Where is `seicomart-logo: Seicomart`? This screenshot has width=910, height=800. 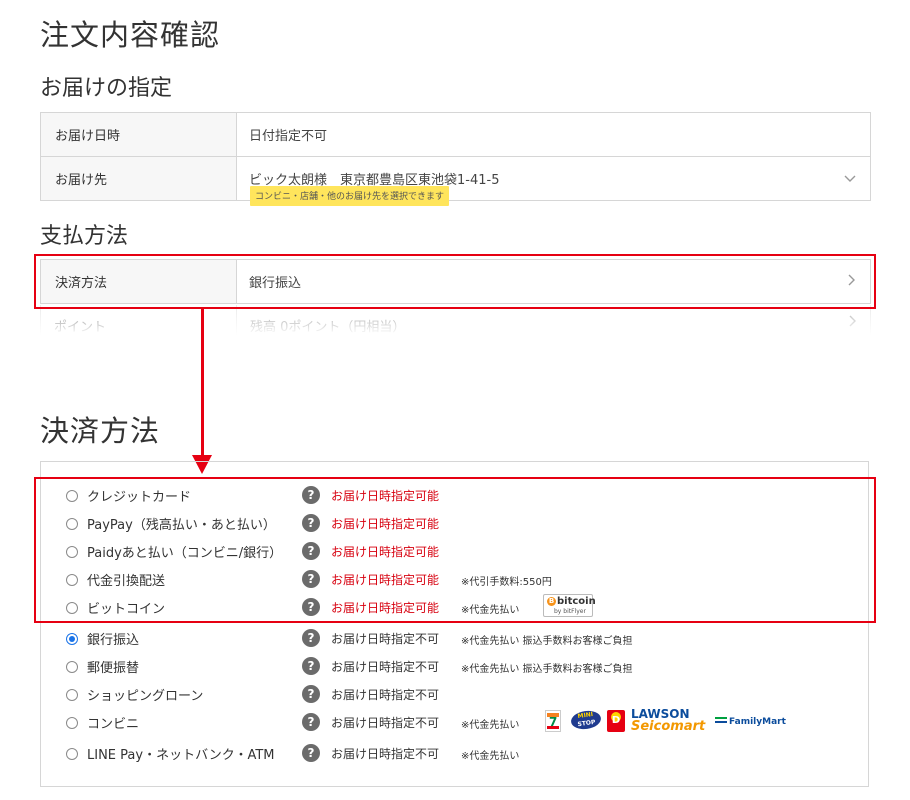 seicomart-logo: Seicomart is located at coordinates (668, 726).